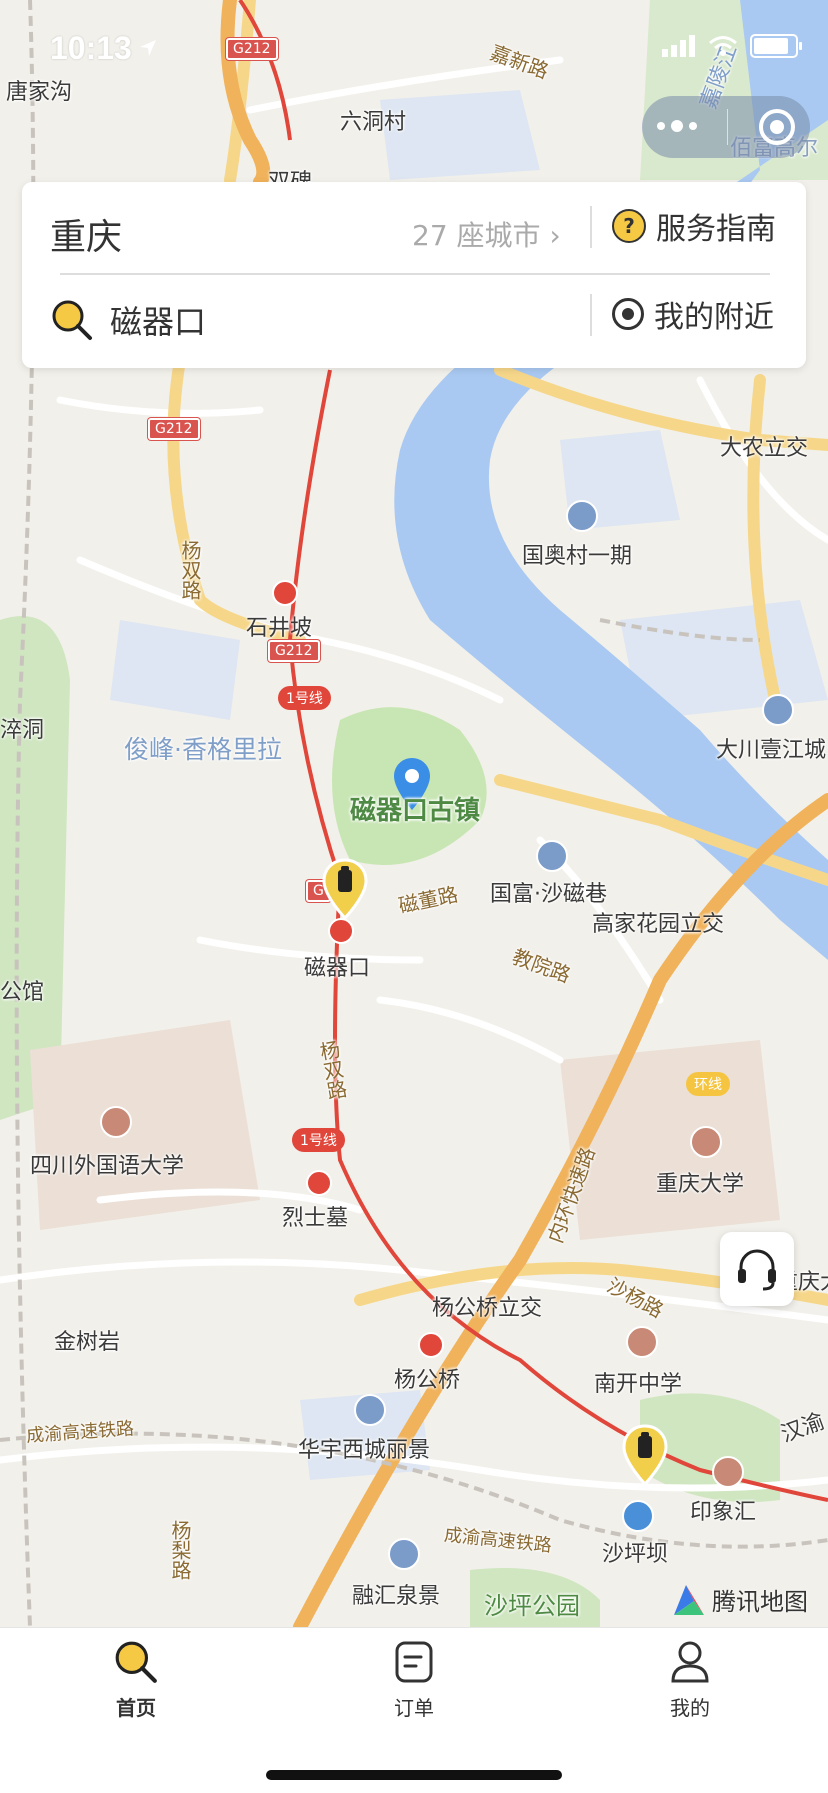 The height and width of the screenshot is (1793, 828). I want to click on map-label: 四川外国语大学, so click(107, 1166).